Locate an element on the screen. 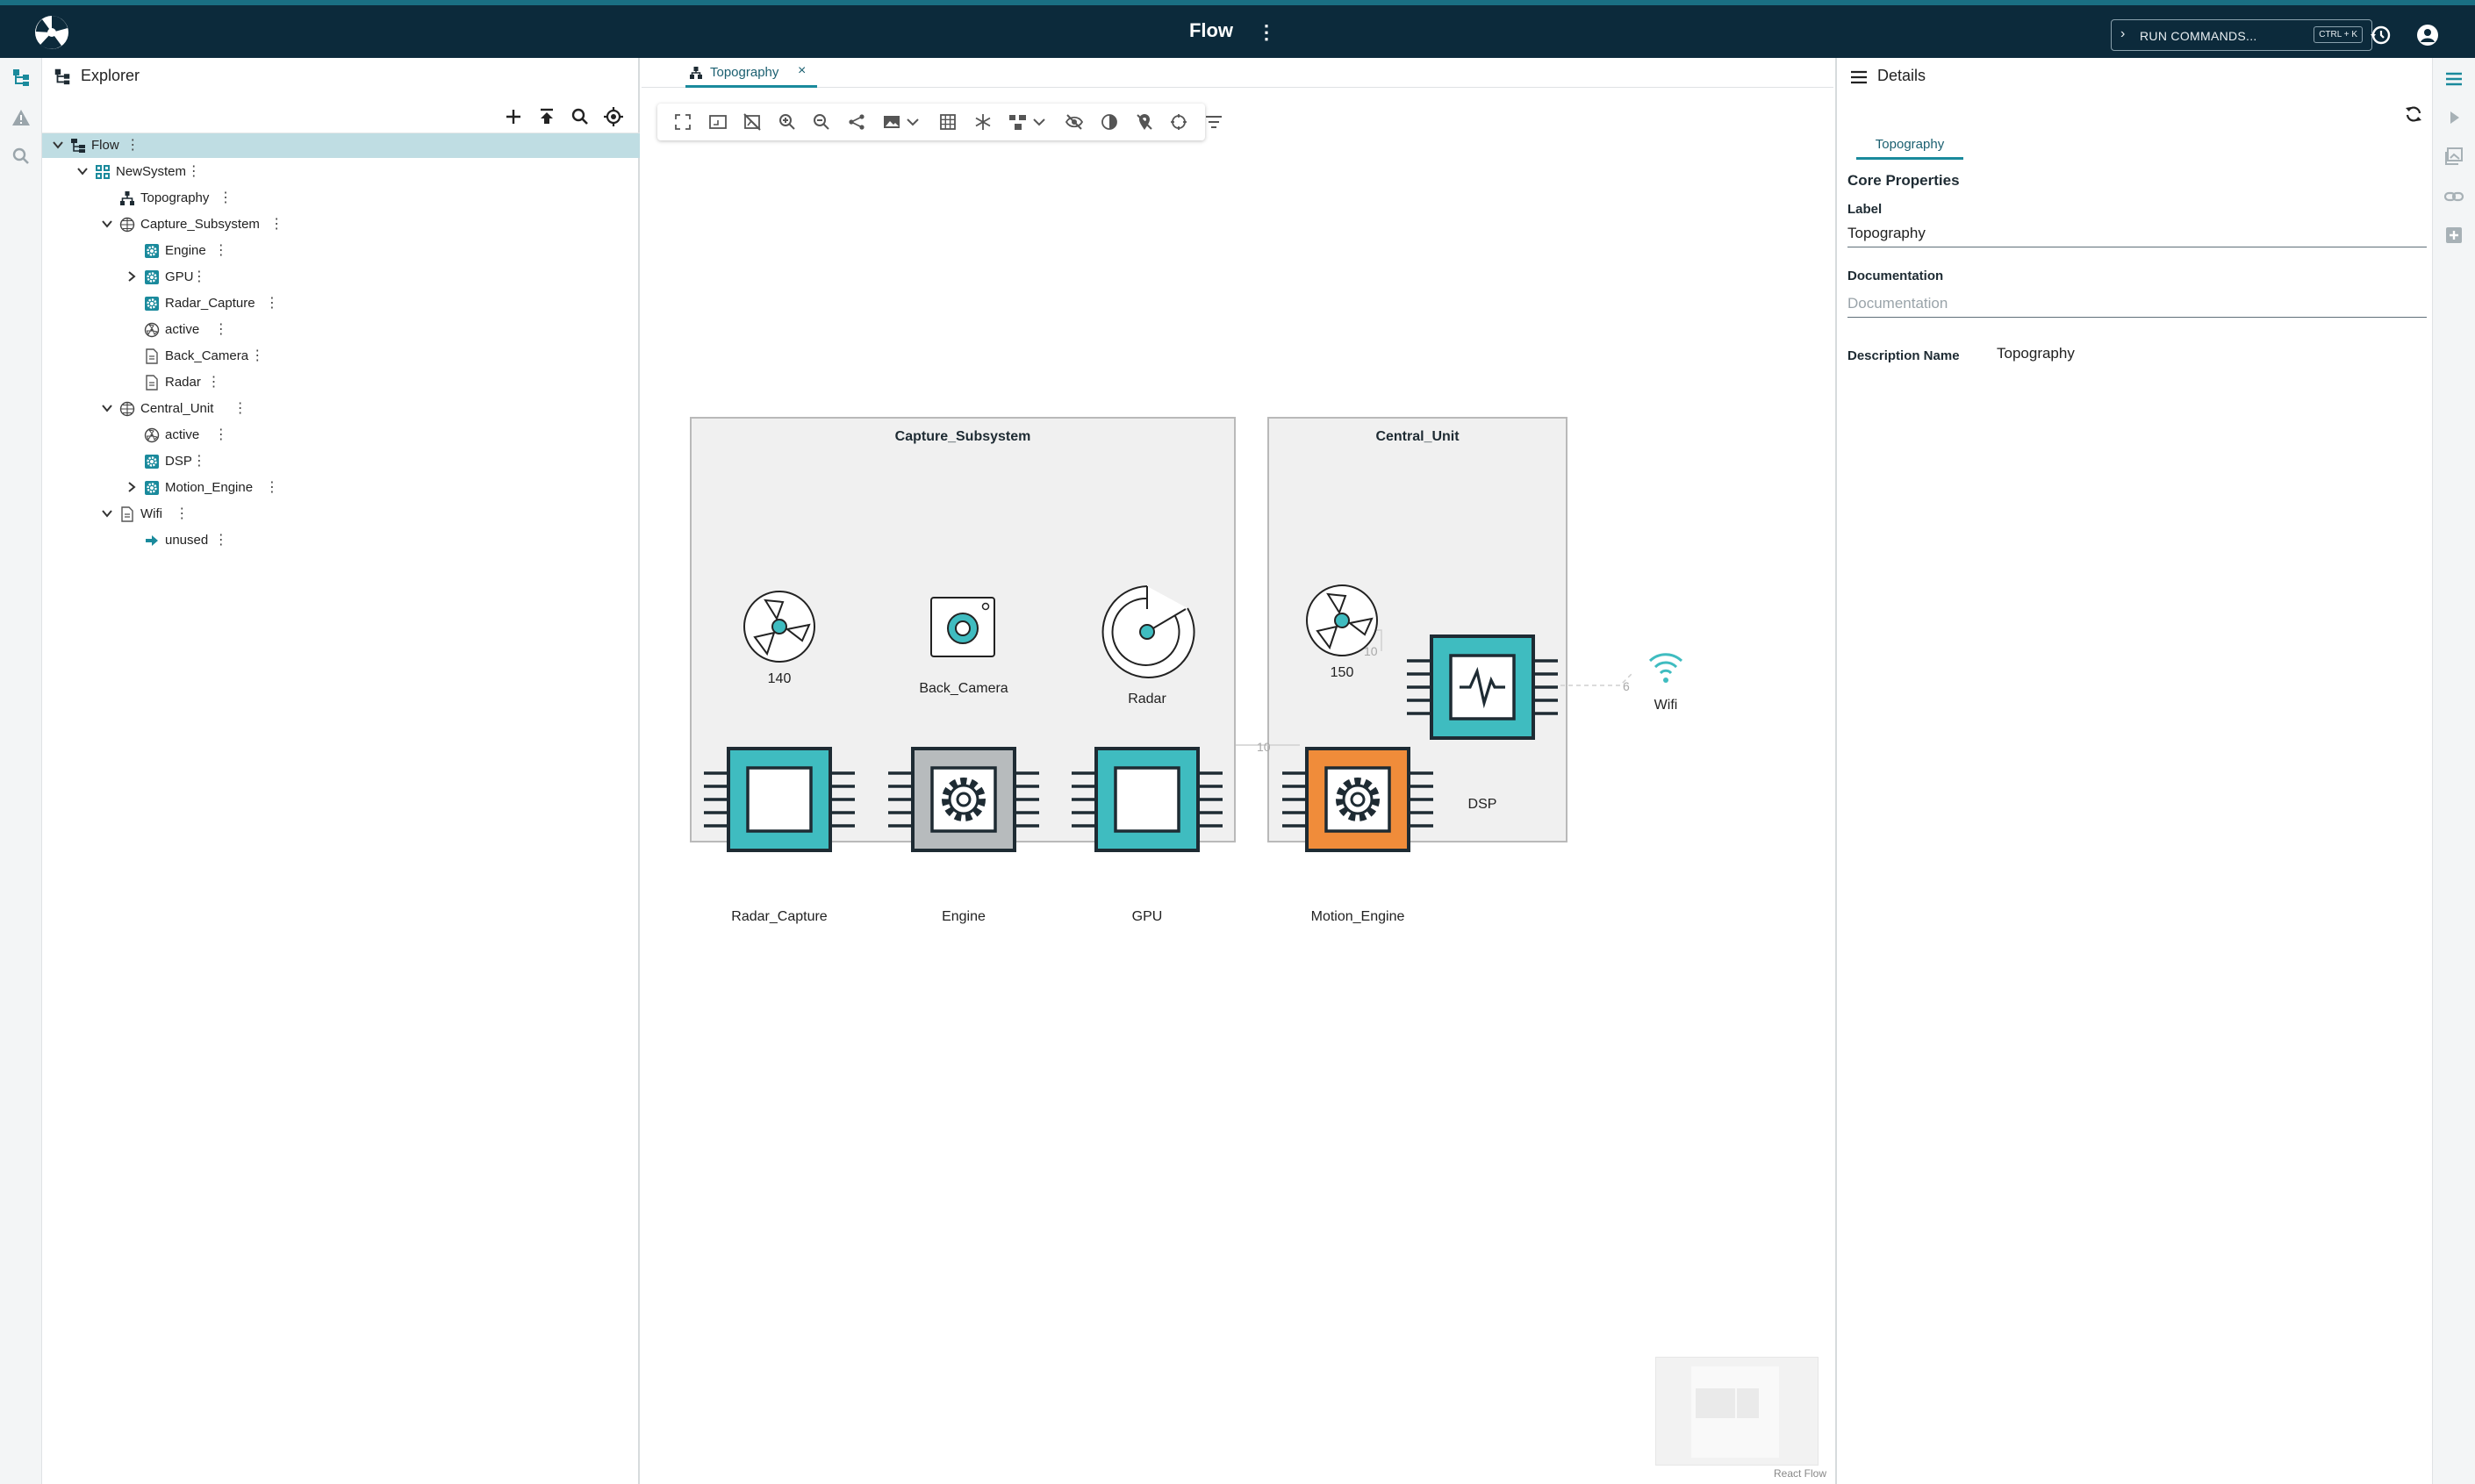 This screenshot has width=2475, height=1484. label-field: Topography is located at coordinates (2137, 234).